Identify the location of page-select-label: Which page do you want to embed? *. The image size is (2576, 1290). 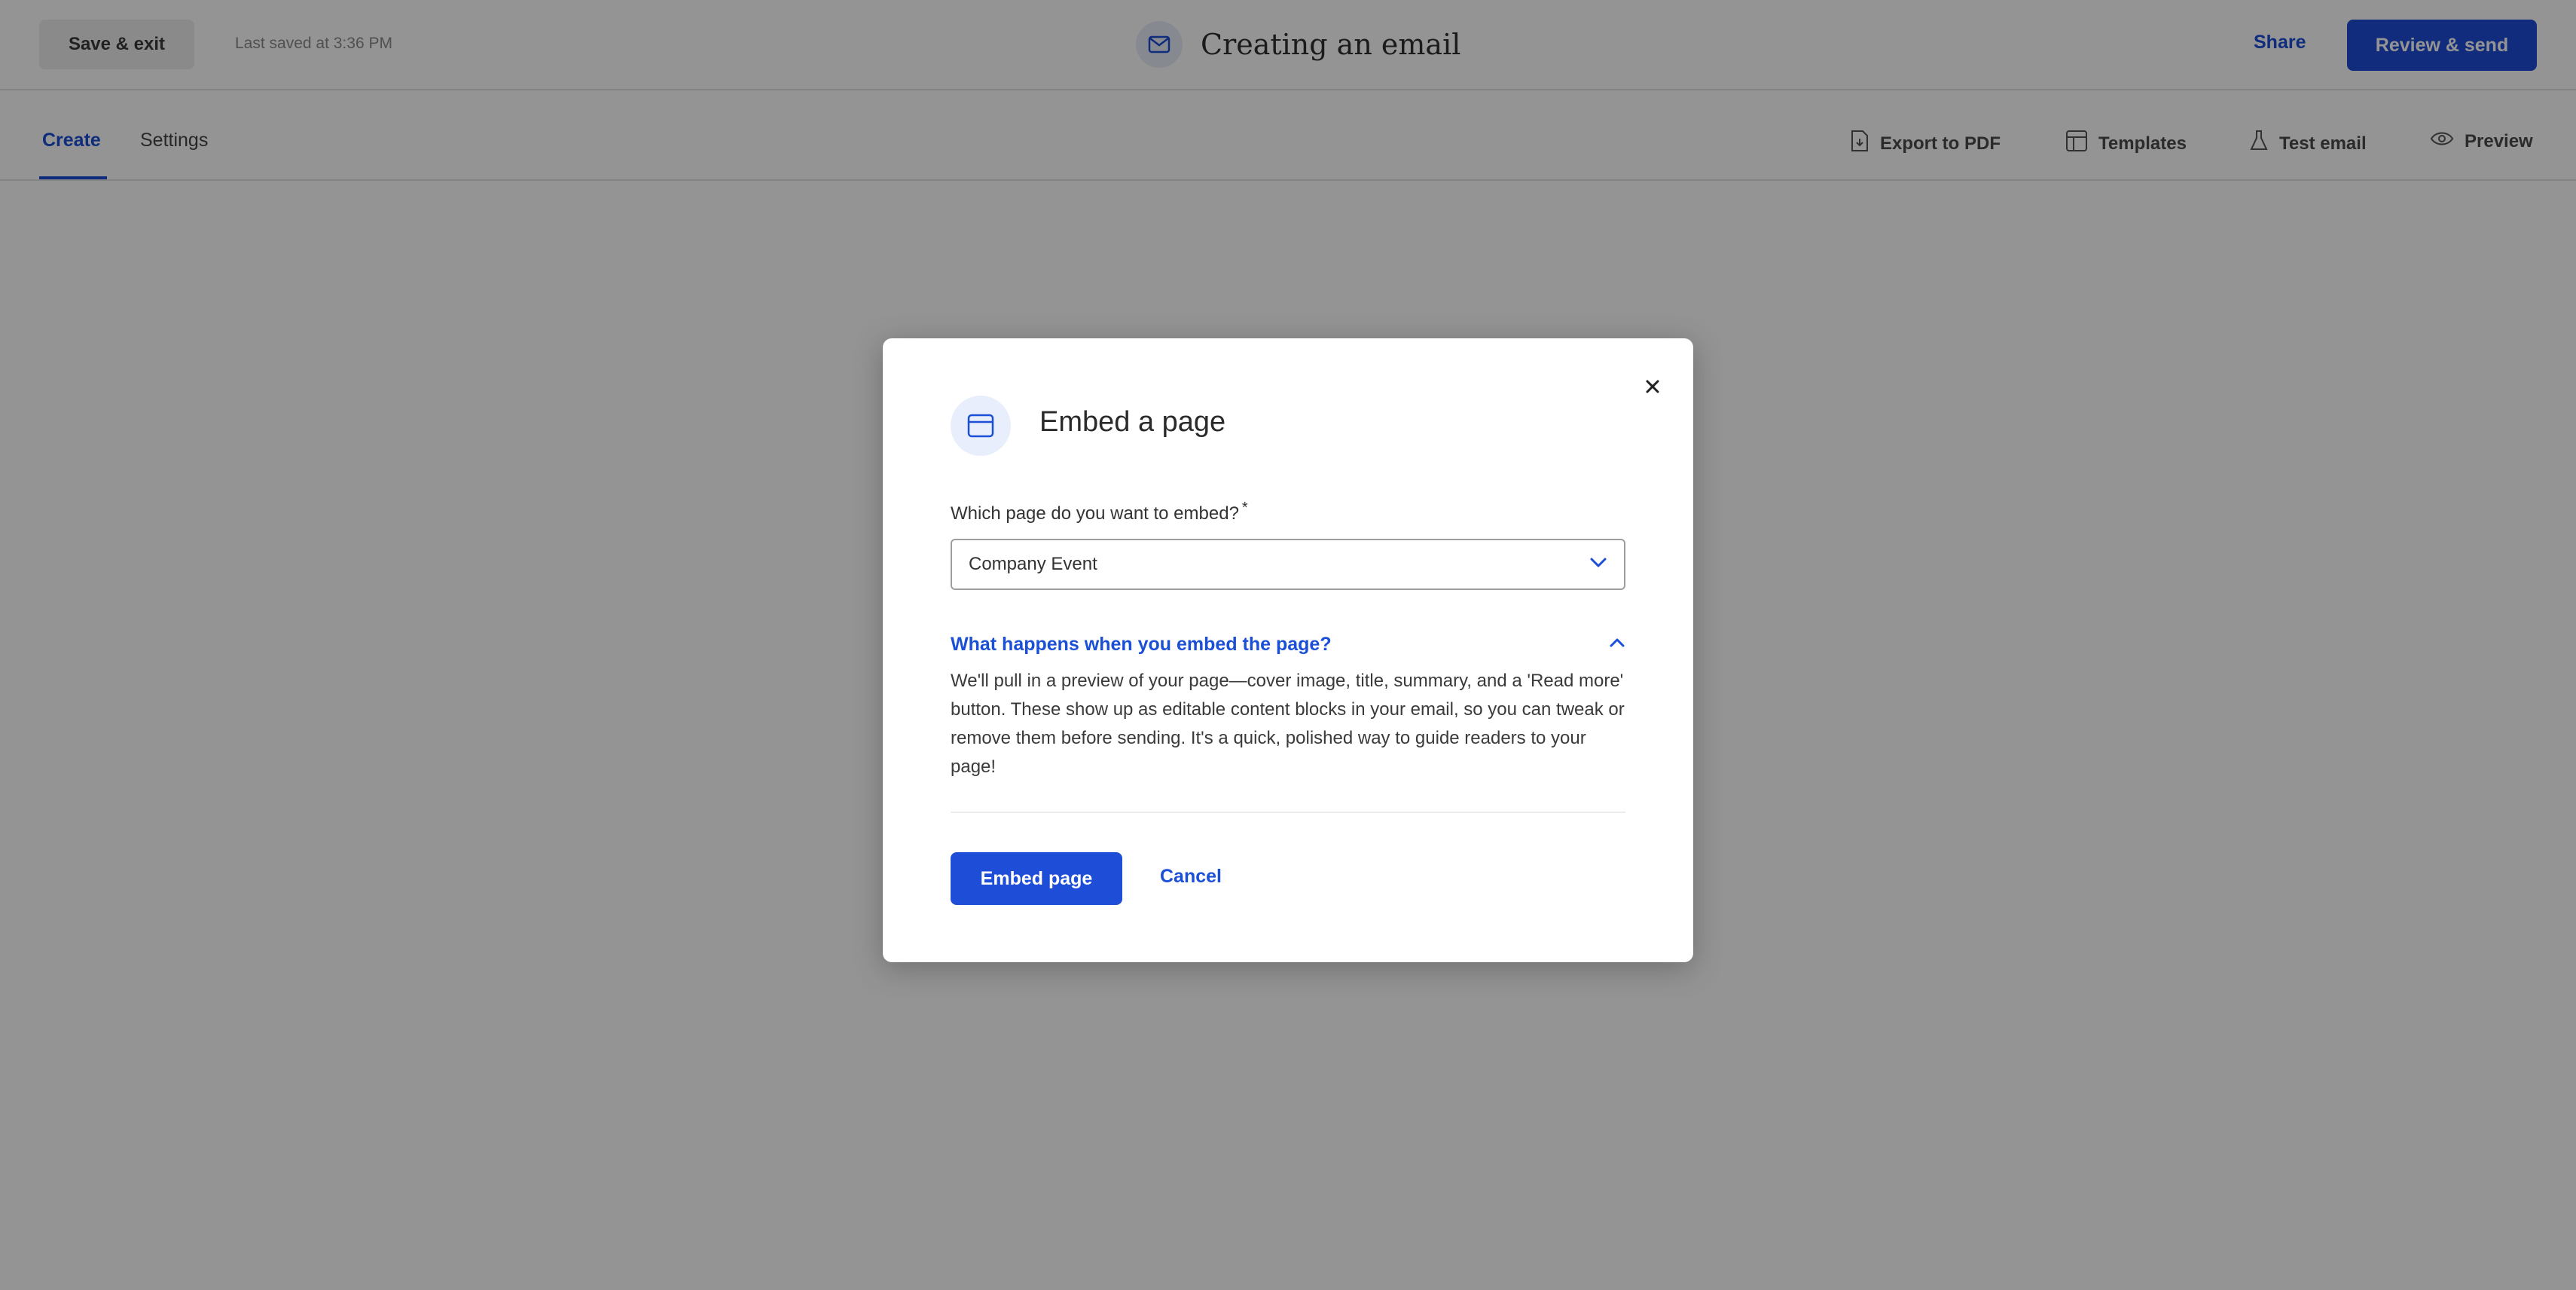
(1099, 512).